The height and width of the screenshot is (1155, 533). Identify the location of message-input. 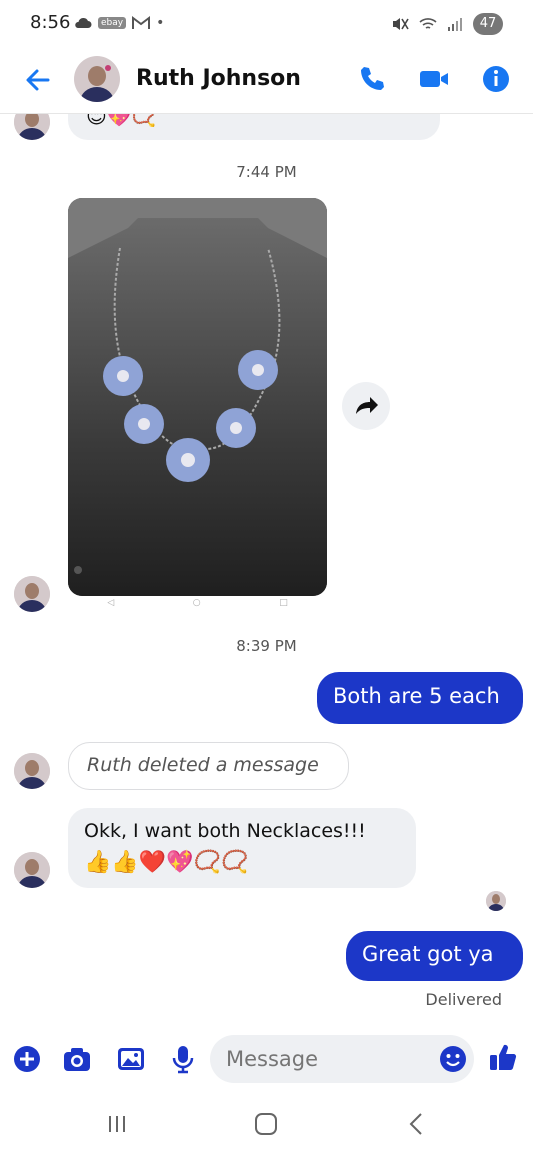
(342, 1059).